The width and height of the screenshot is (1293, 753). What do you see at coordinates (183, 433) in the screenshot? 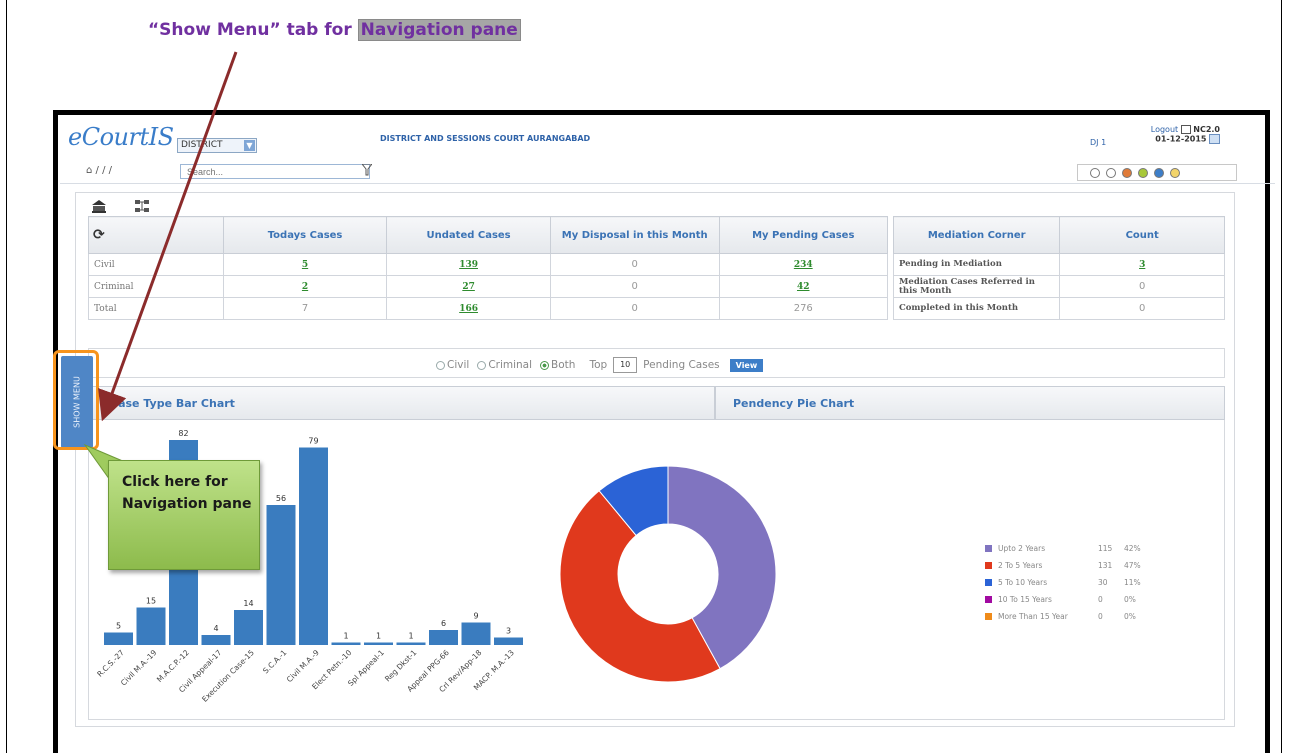
I see `bar-value-label: 82` at bounding box center [183, 433].